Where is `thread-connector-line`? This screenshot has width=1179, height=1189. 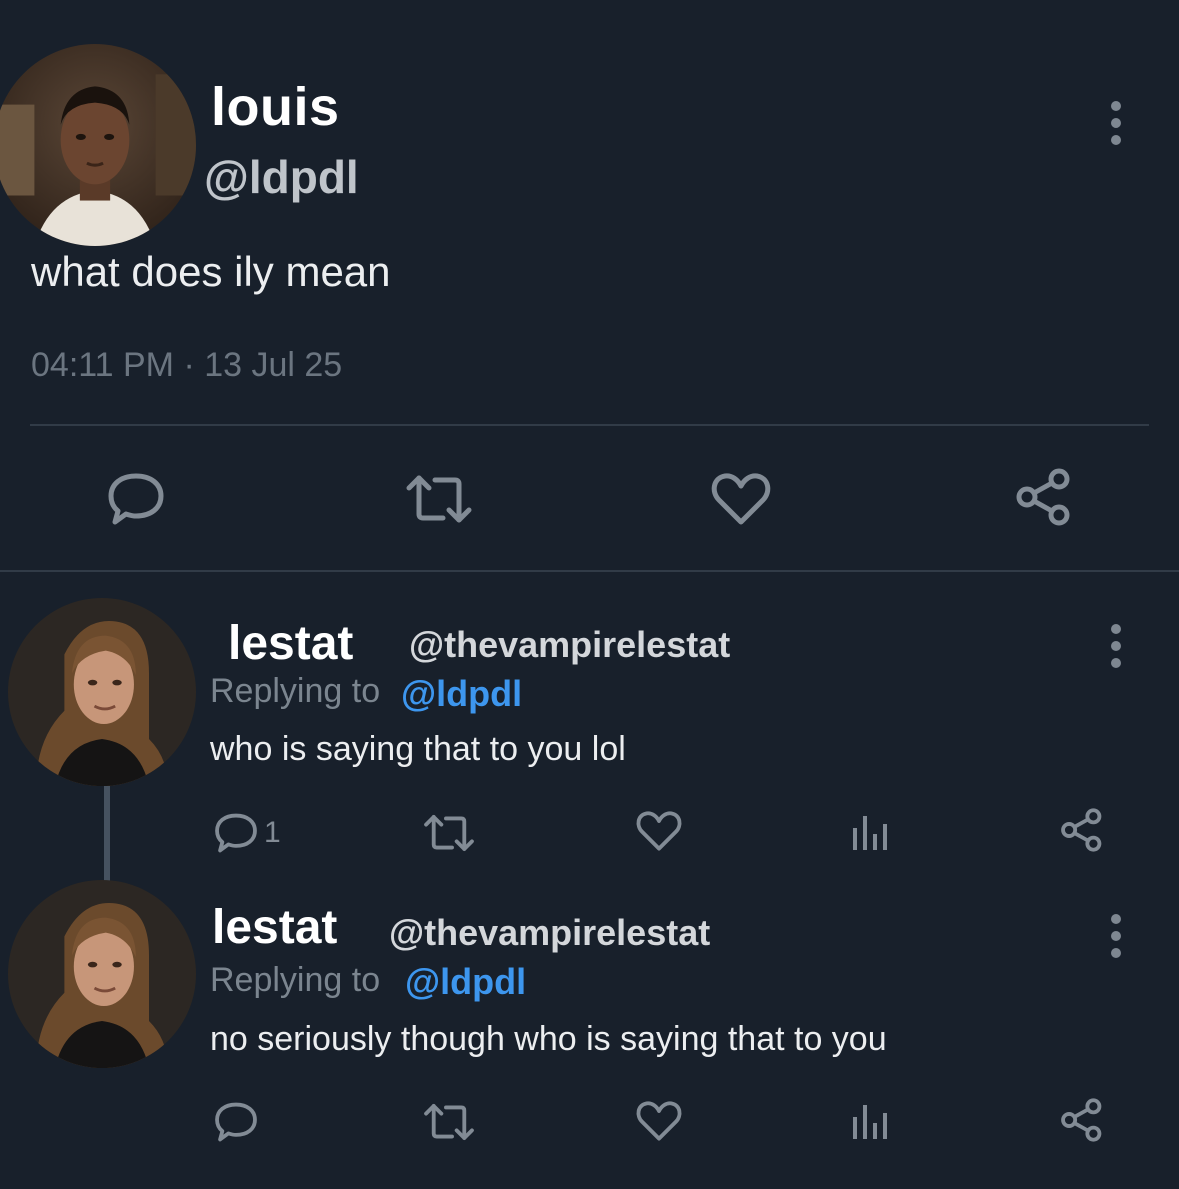
thread-connector-line is located at coordinates (107, 834).